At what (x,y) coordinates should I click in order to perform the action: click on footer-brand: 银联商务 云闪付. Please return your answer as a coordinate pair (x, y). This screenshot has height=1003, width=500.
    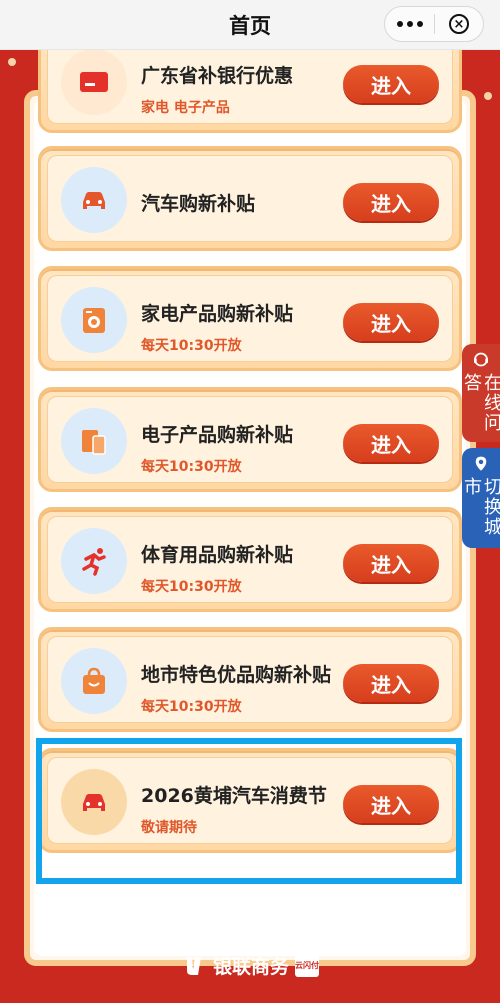
    Looking at the image, I should click on (250, 965).